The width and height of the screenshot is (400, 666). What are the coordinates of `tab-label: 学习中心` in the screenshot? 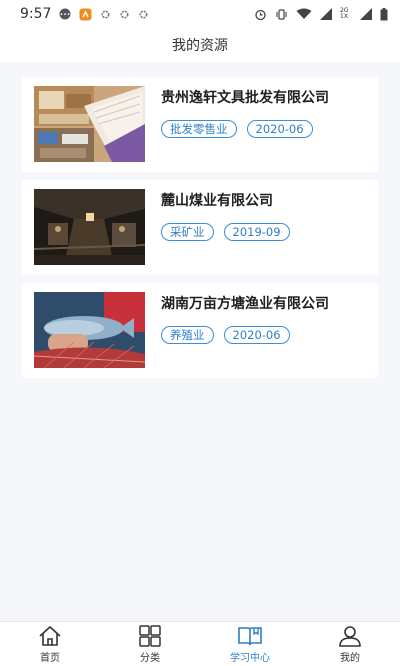 It's located at (250, 658).